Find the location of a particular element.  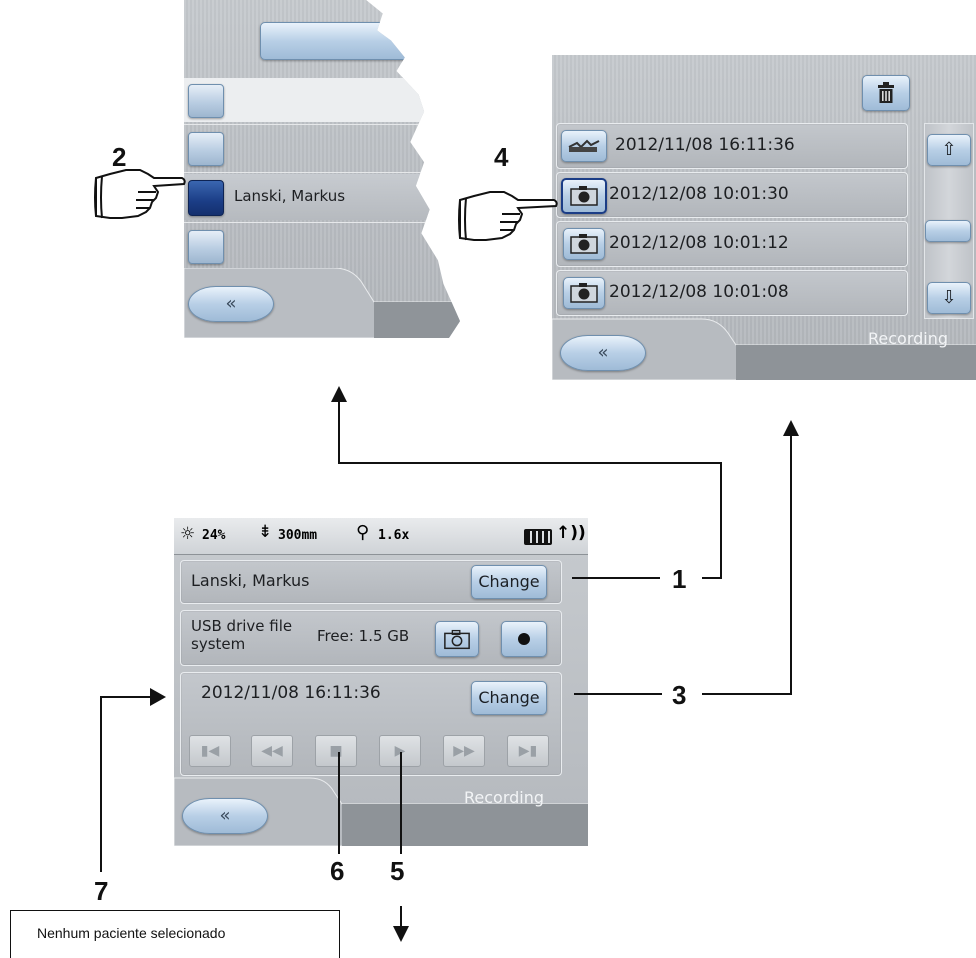

callout-line-3-tail is located at coordinates (747, 694).